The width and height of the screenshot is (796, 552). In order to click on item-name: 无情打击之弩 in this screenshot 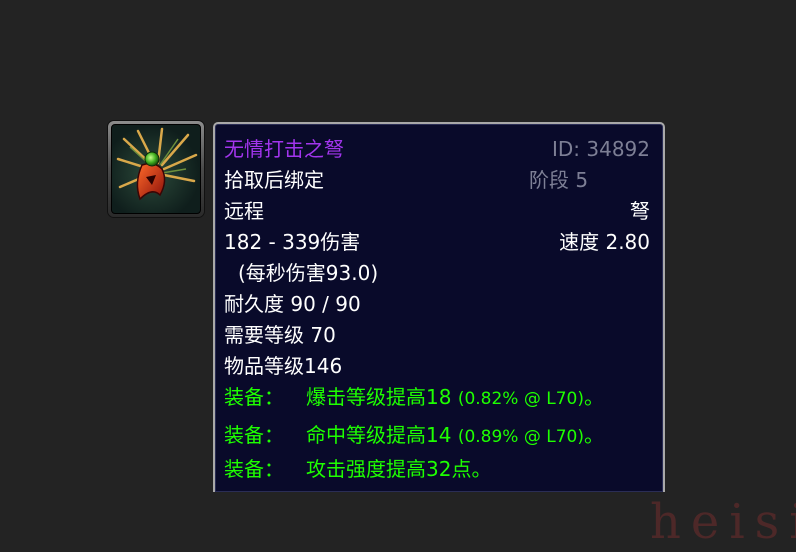, I will do `click(284, 149)`.